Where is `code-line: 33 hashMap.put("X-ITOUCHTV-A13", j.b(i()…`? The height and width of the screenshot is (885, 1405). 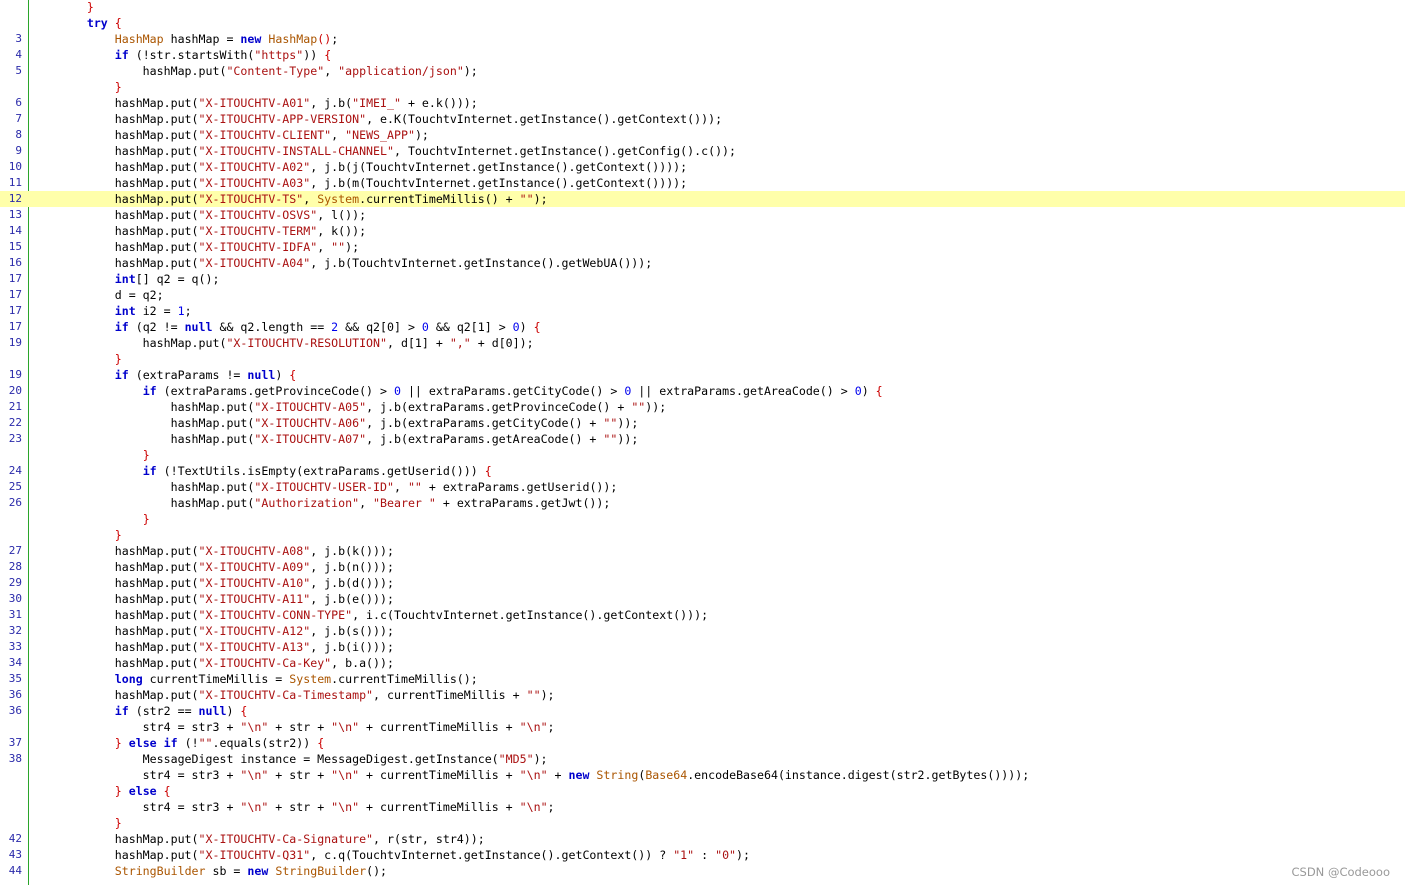 code-line: 33 hashMap.put("X-ITOUCHTV-A13", j.b(i()… is located at coordinates (702, 647).